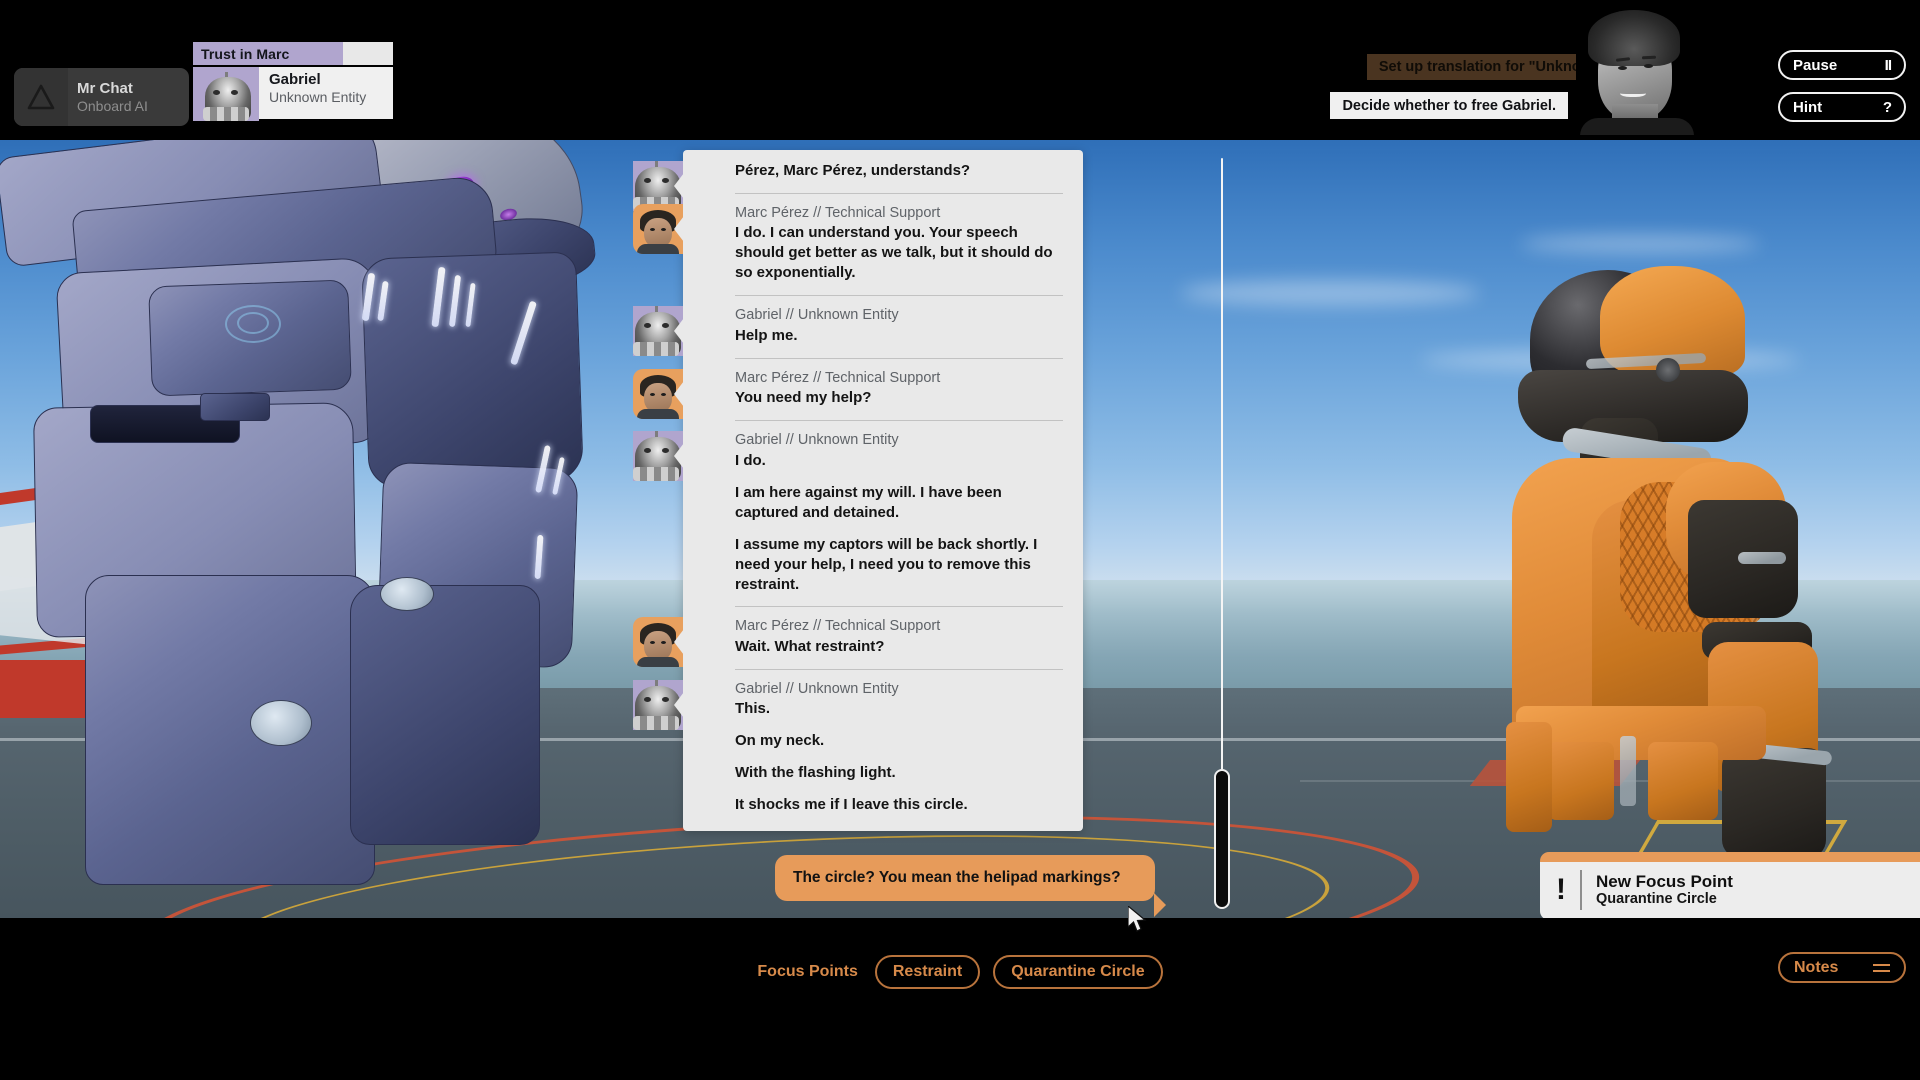  What do you see at coordinates (1569, 890) in the screenshot?
I see `exclamation-icon: !` at bounding box center [1569, 890].